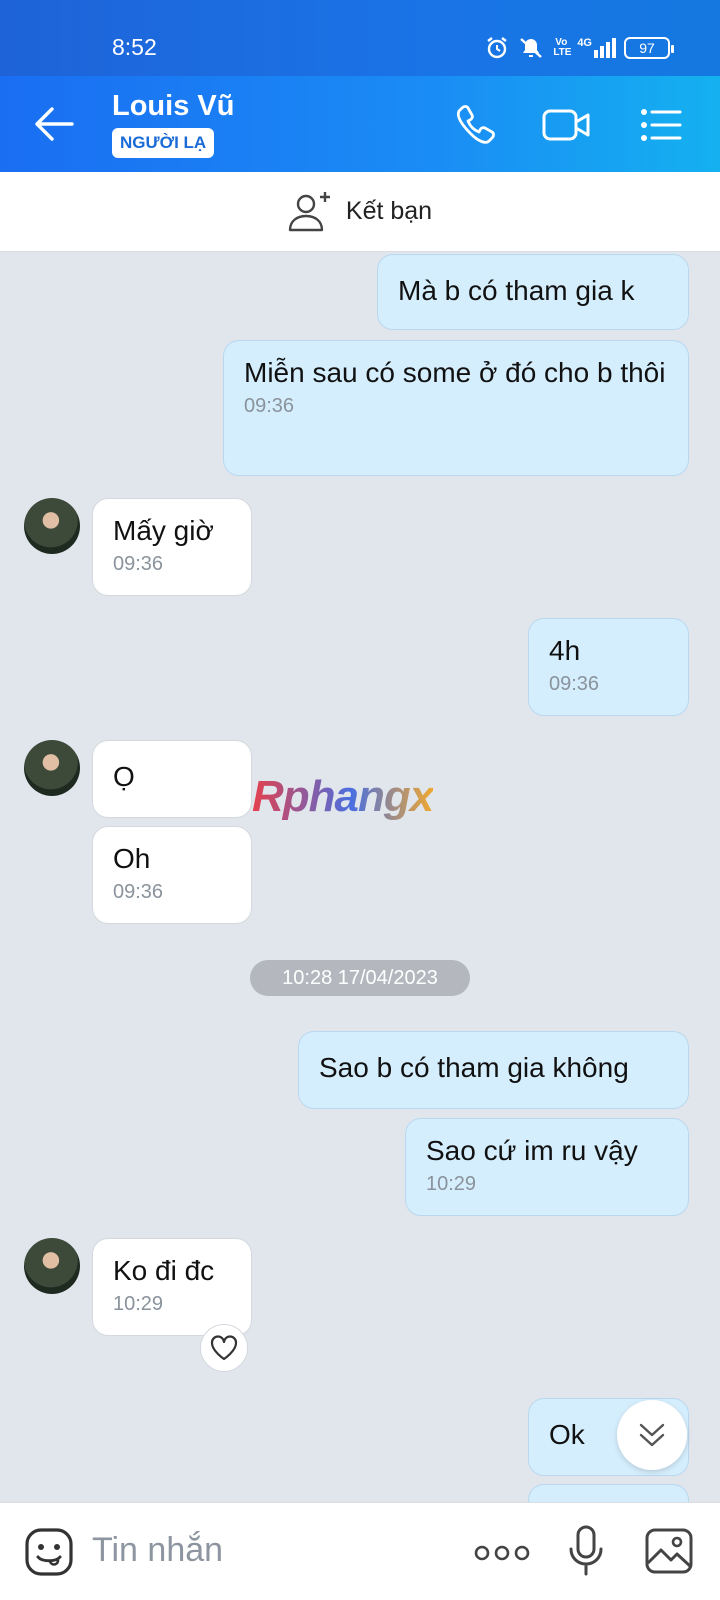 The width and height of the screenshot is (720, 1600). Describe the element at coordinates (516, 290) in the screenshot. I see `message-text: Mà b có tham gia k` at that location.